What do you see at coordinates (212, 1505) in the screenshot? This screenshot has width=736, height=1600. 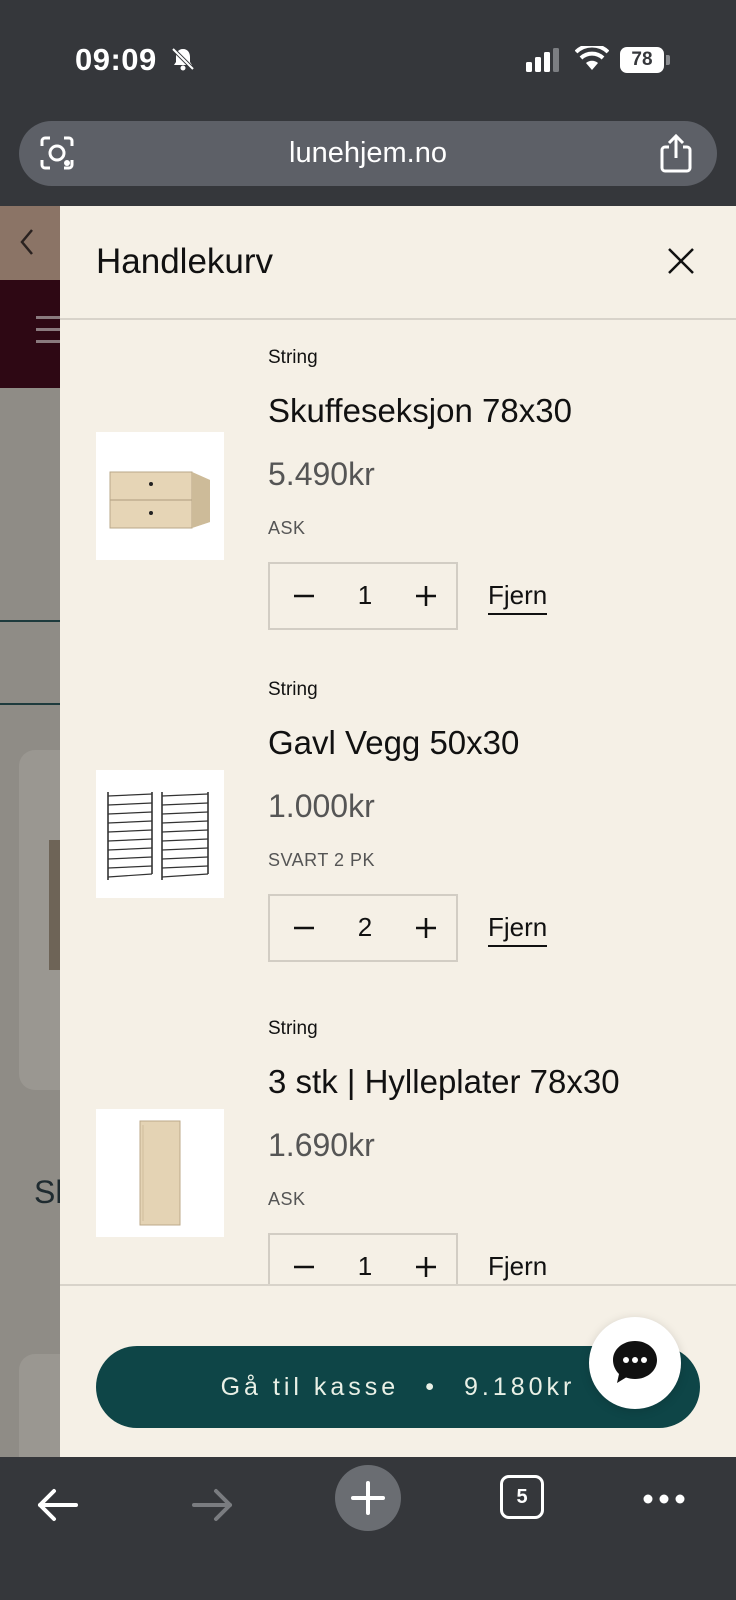 I see `forward-arrow-icon` at bounding box center [212, 1505].